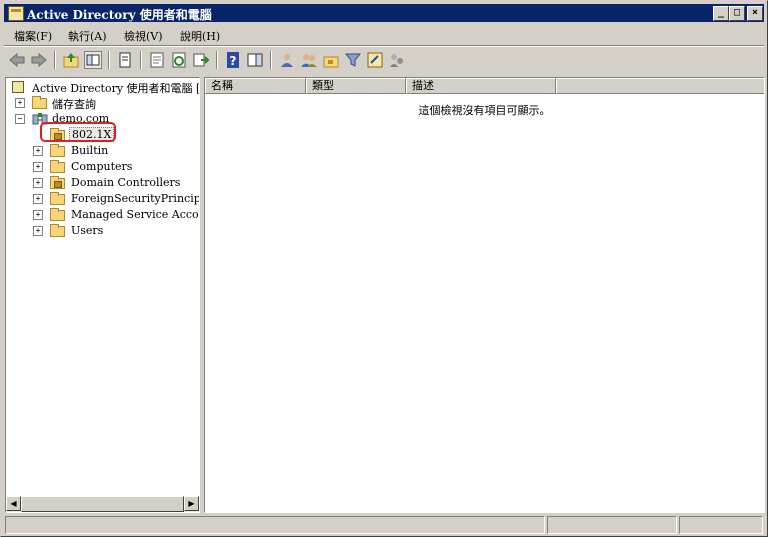 This screenshot has height=537, width=768. I want to click on tree-item-label: Managed Service Accounts, so click(135, 214).